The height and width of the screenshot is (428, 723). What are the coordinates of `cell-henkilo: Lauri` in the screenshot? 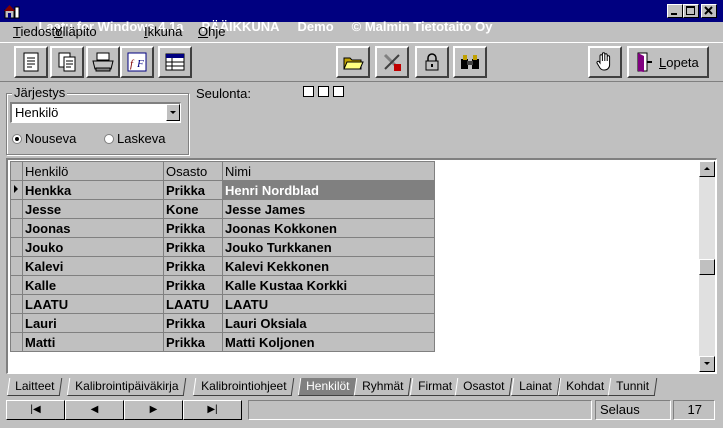 It's located at (93, 323).